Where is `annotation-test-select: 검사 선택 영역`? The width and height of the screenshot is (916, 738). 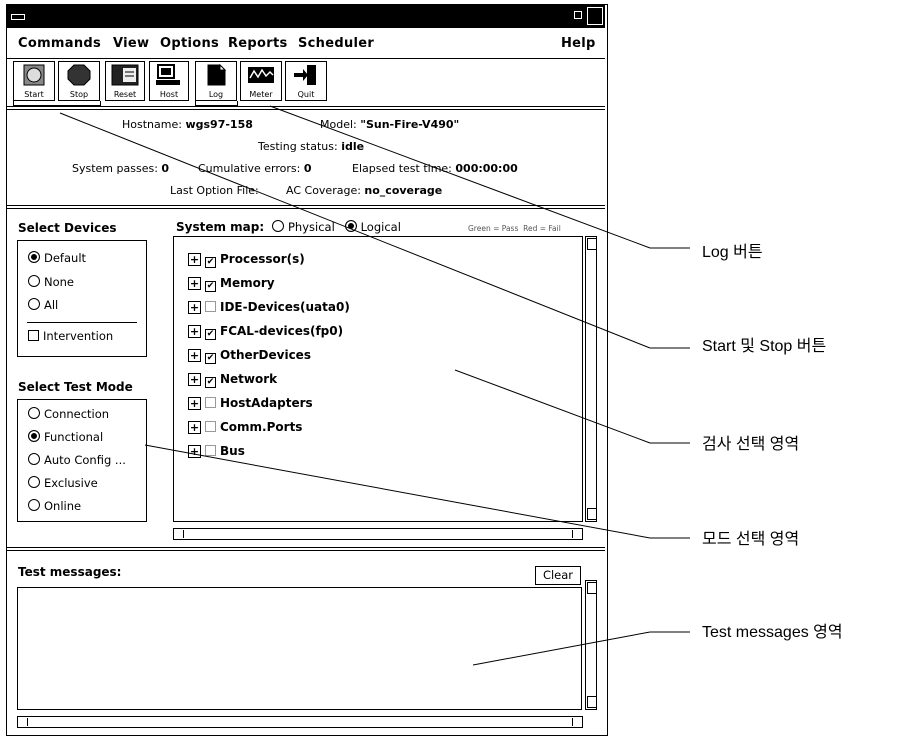
annotation-test-select: 검사 선택 영역 is located at coordinates (751, 444).